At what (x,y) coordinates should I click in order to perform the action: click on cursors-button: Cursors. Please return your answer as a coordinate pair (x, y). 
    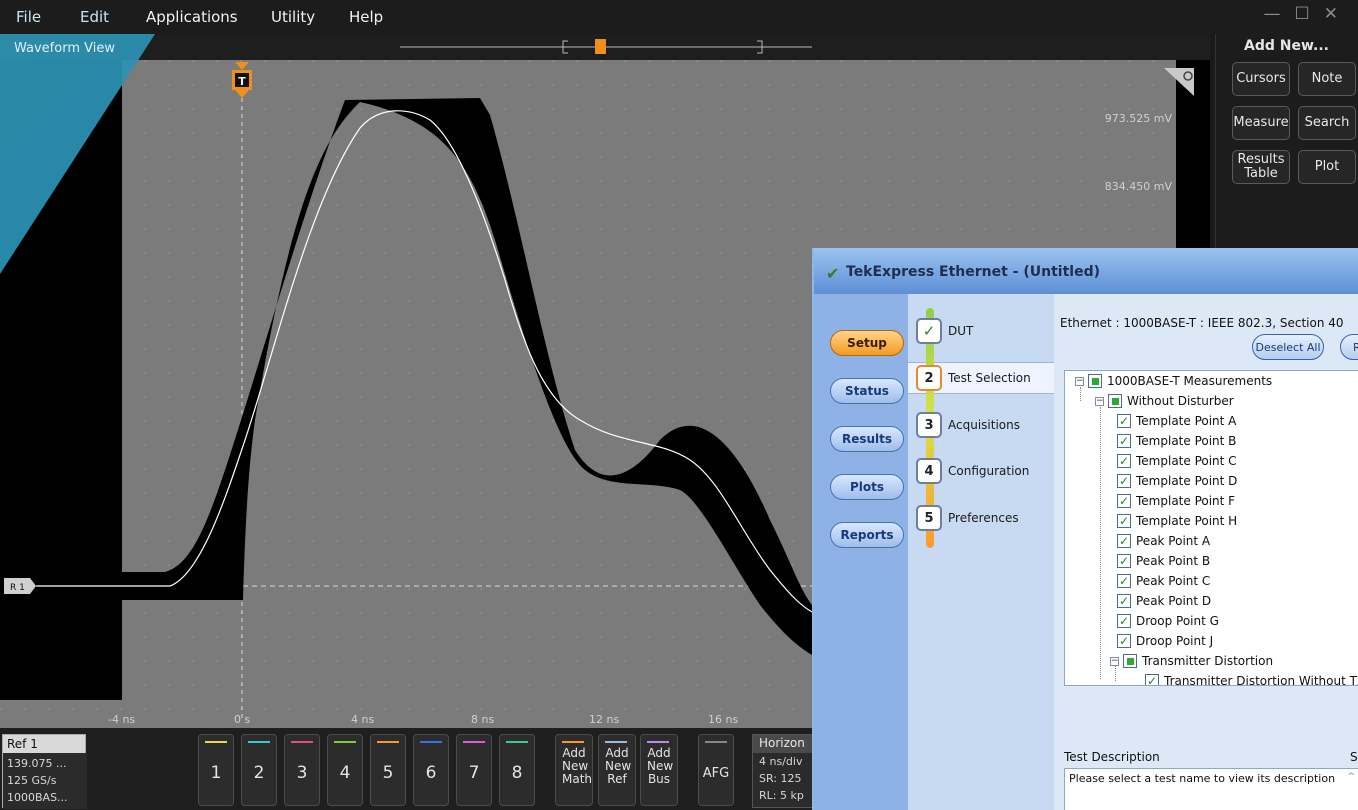
    Looking at the image, I should click on (1261, 79).